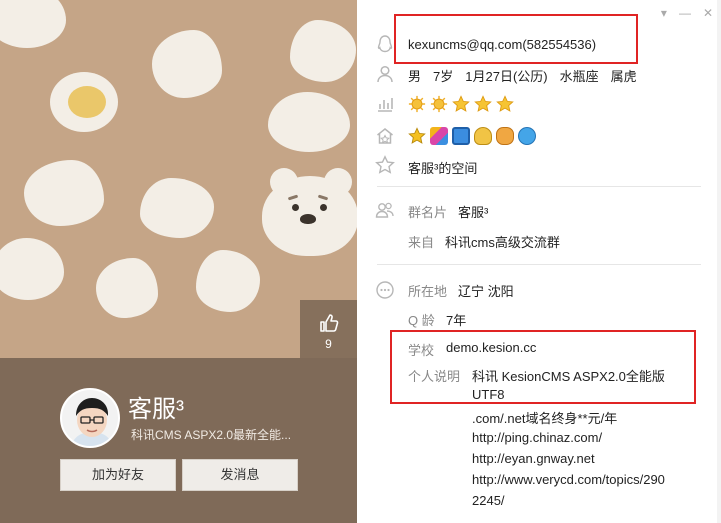 Image resolution: width=721 pixels, height=523 pixels. Describe the element at coordinates (328, 344) in the screenshot. I see `like-count: 9` at that location.